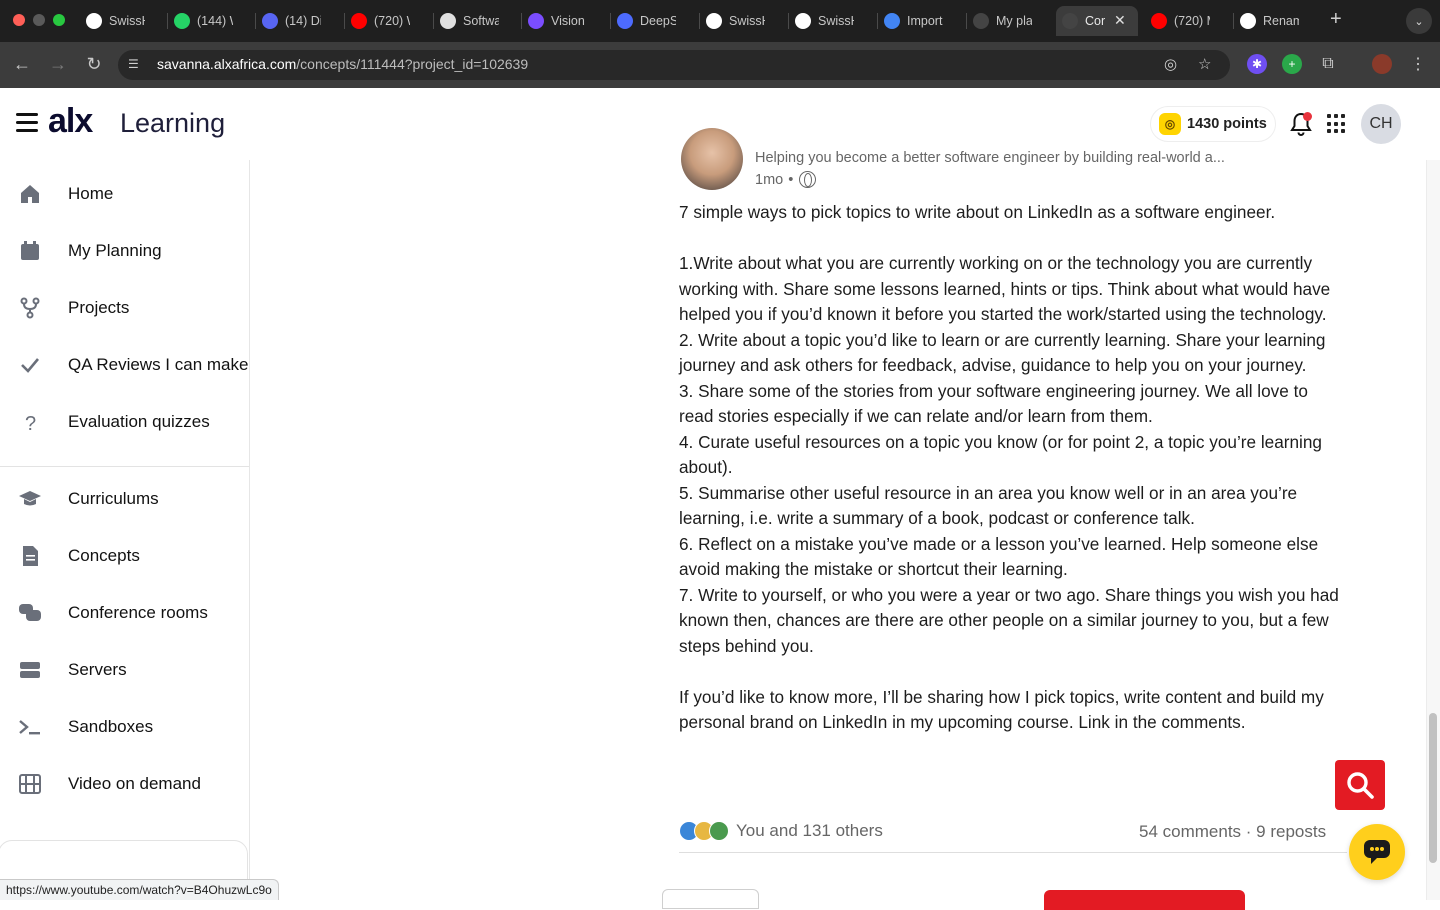 The width and height of the screenshot is (1440, 910). I want to click on chat-bubbles-icon, so click(30, 613).